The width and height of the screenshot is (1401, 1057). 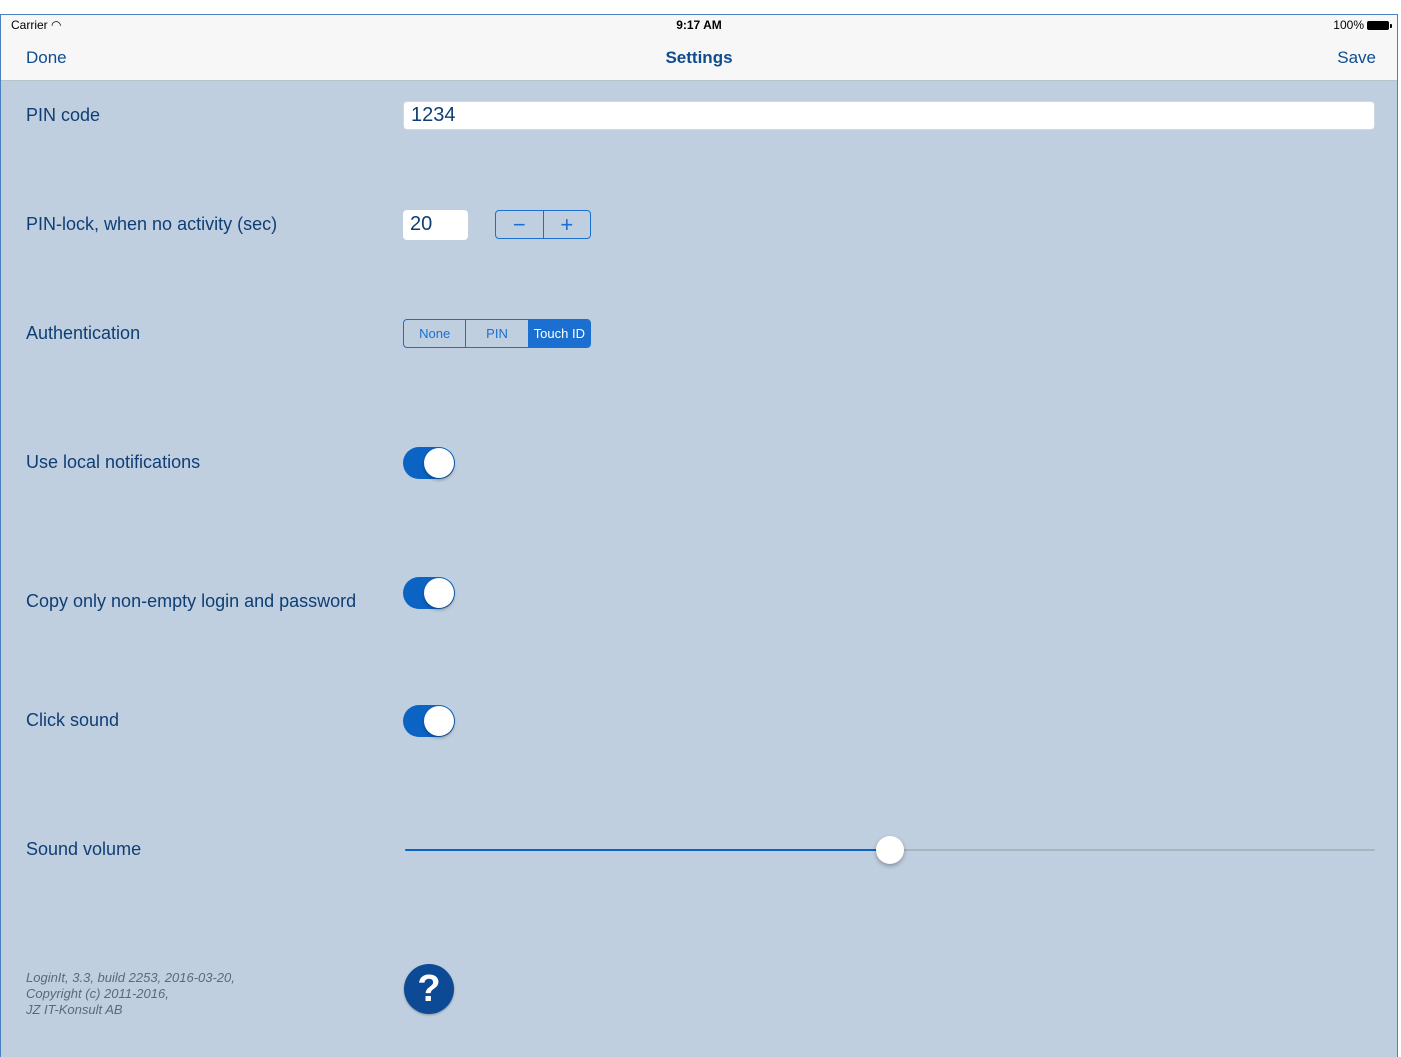 I want to click on auth-option-touch-id: Touch ID, so click(x=558, y=333).